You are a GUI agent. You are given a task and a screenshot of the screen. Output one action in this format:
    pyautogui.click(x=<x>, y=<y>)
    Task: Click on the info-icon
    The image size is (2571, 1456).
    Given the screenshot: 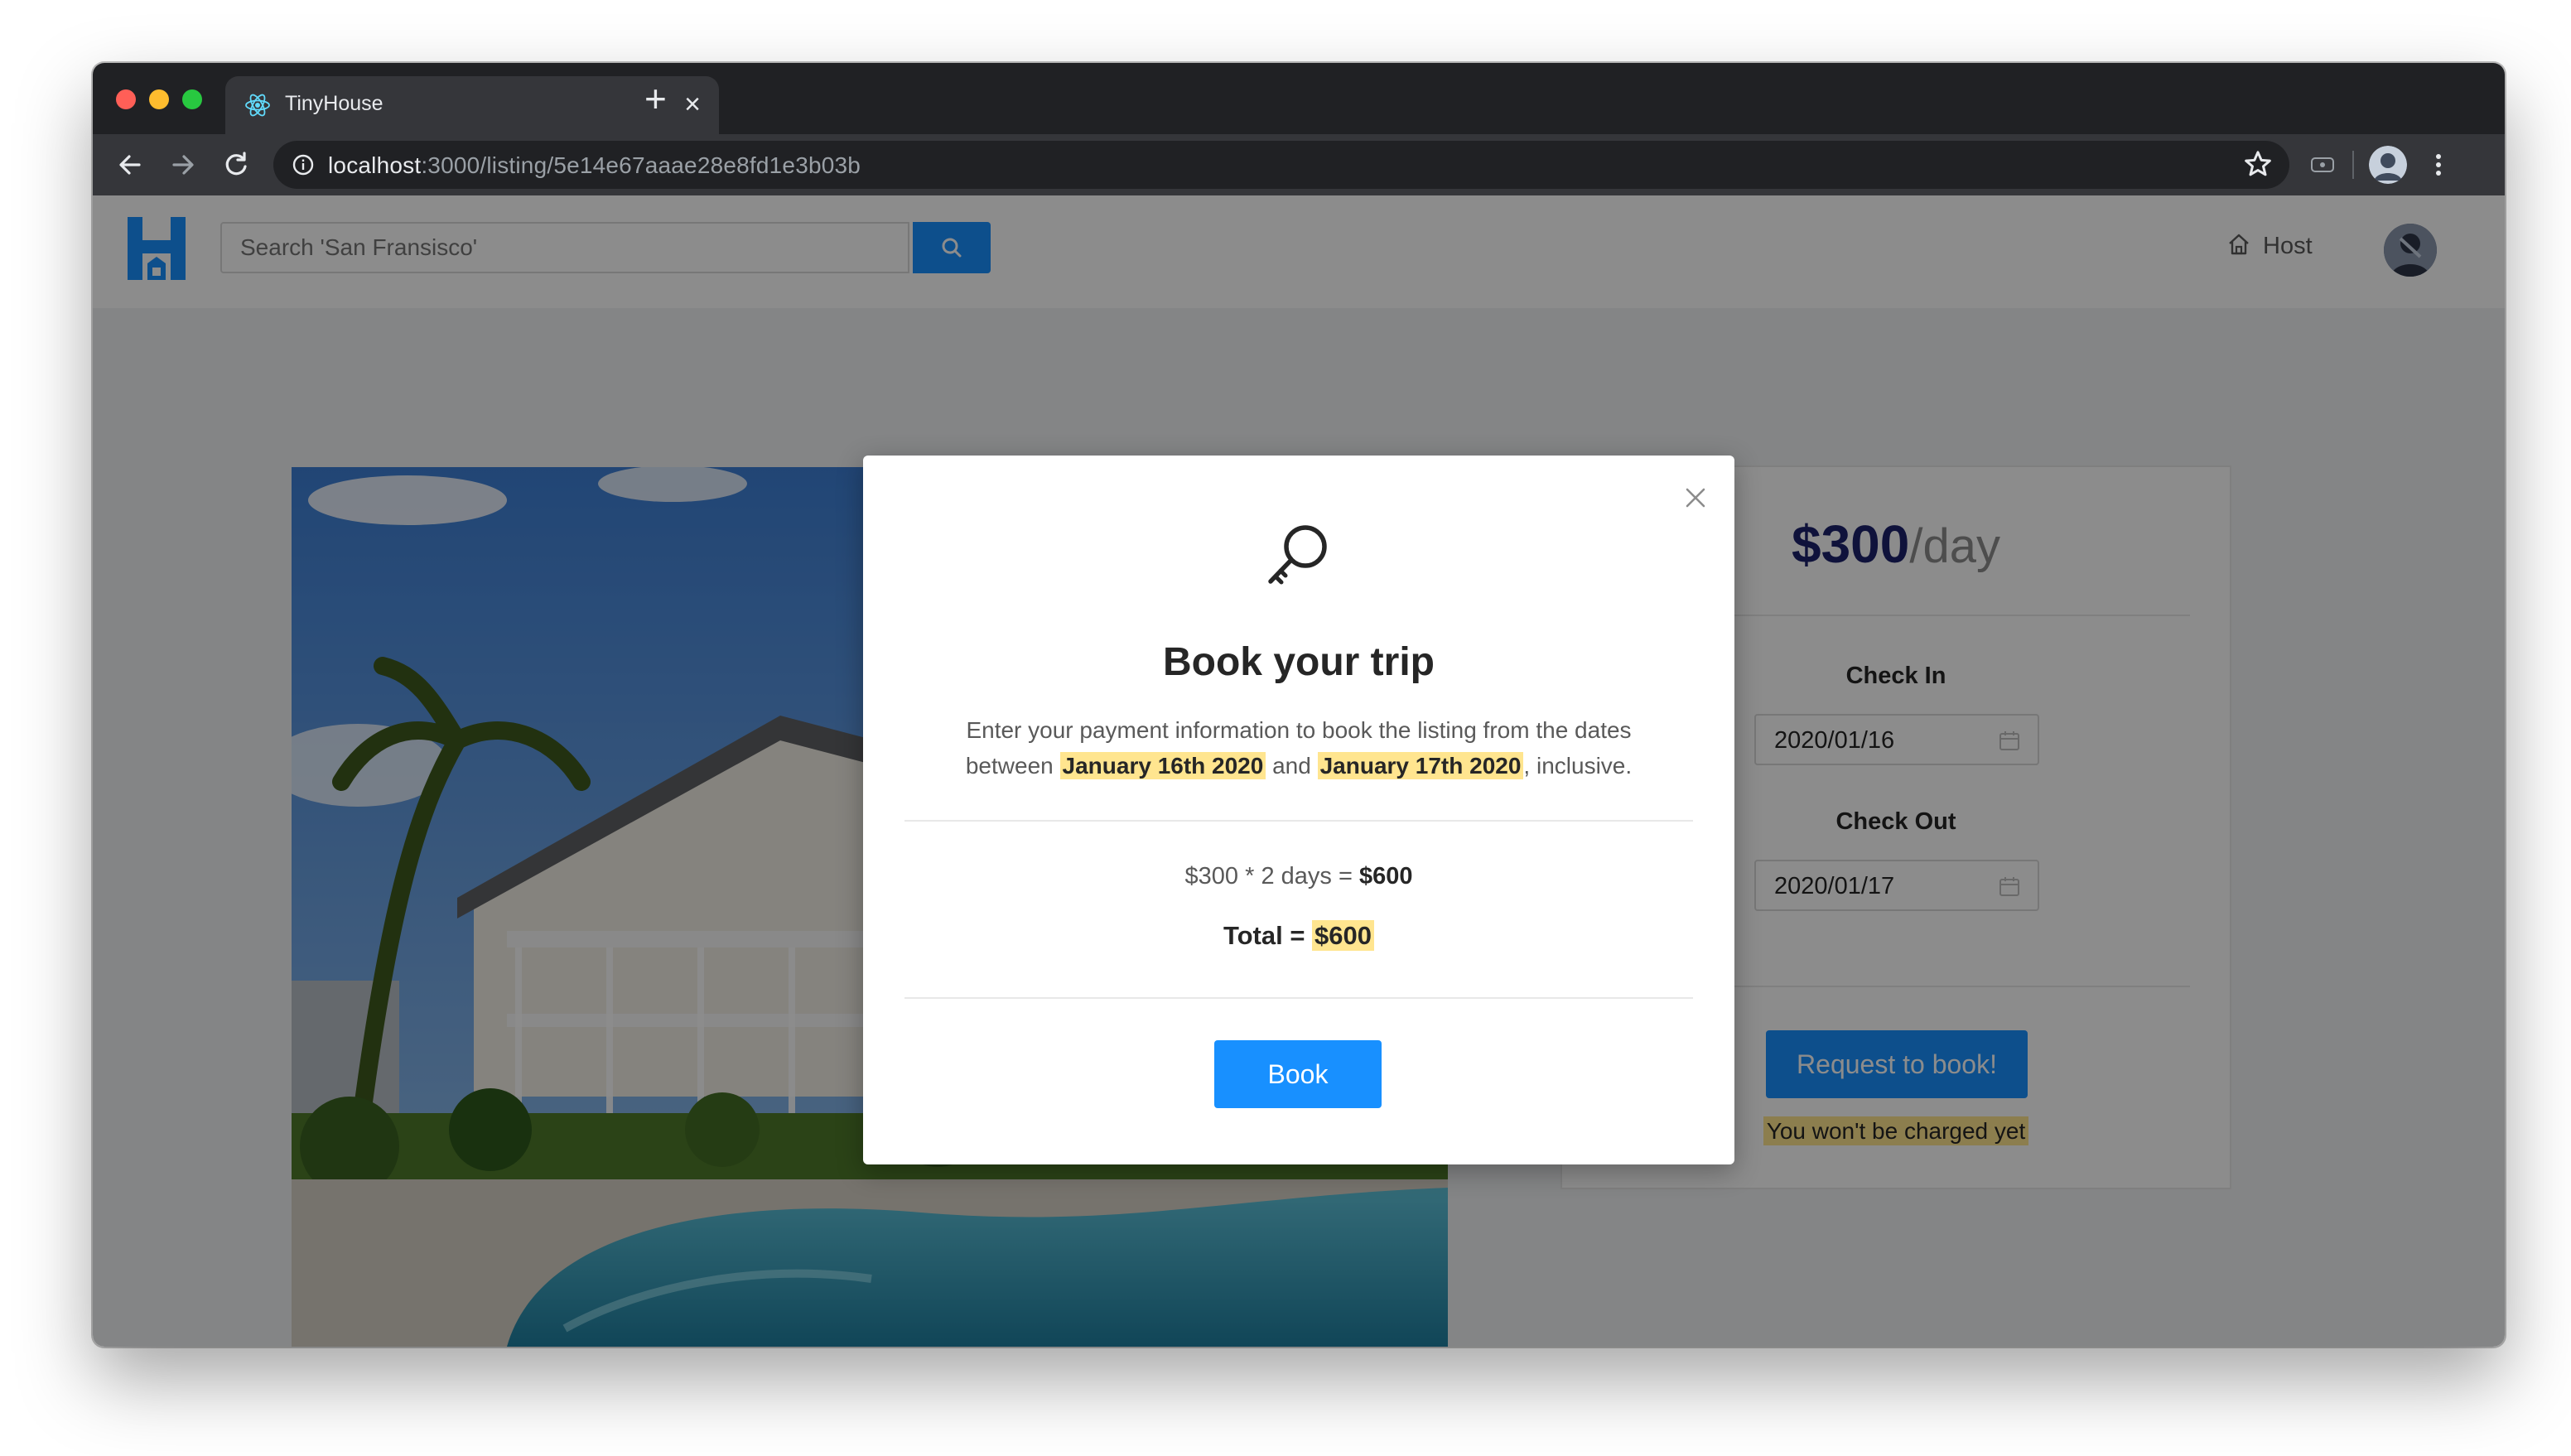 What is the action you would take?
    pyautogui.click(x=304, y=164)
    